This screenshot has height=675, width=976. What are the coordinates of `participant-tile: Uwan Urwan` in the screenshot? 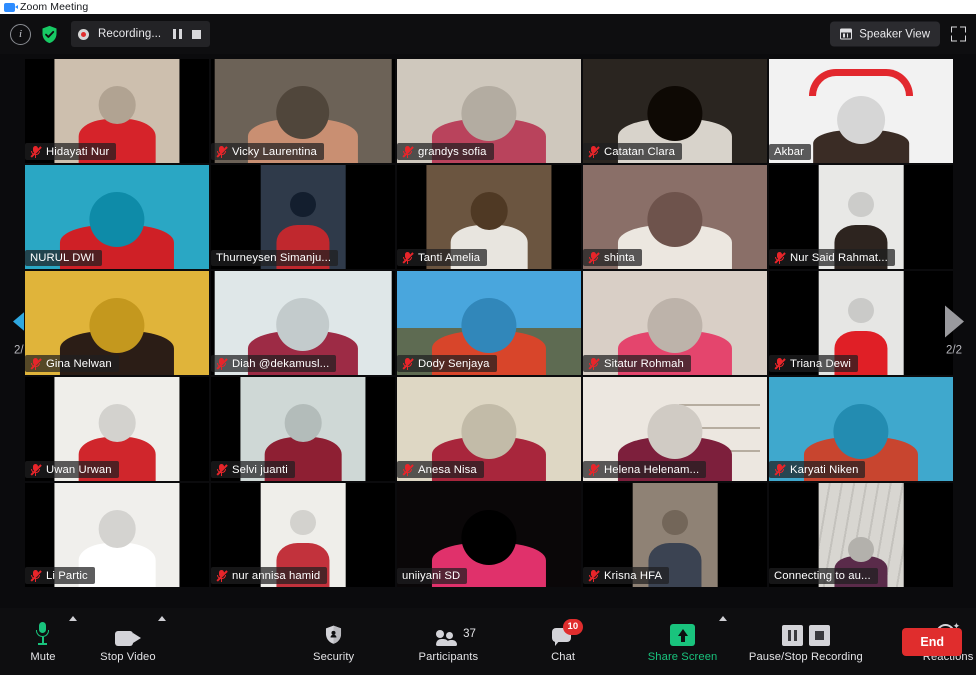 It's located at (117, 429).